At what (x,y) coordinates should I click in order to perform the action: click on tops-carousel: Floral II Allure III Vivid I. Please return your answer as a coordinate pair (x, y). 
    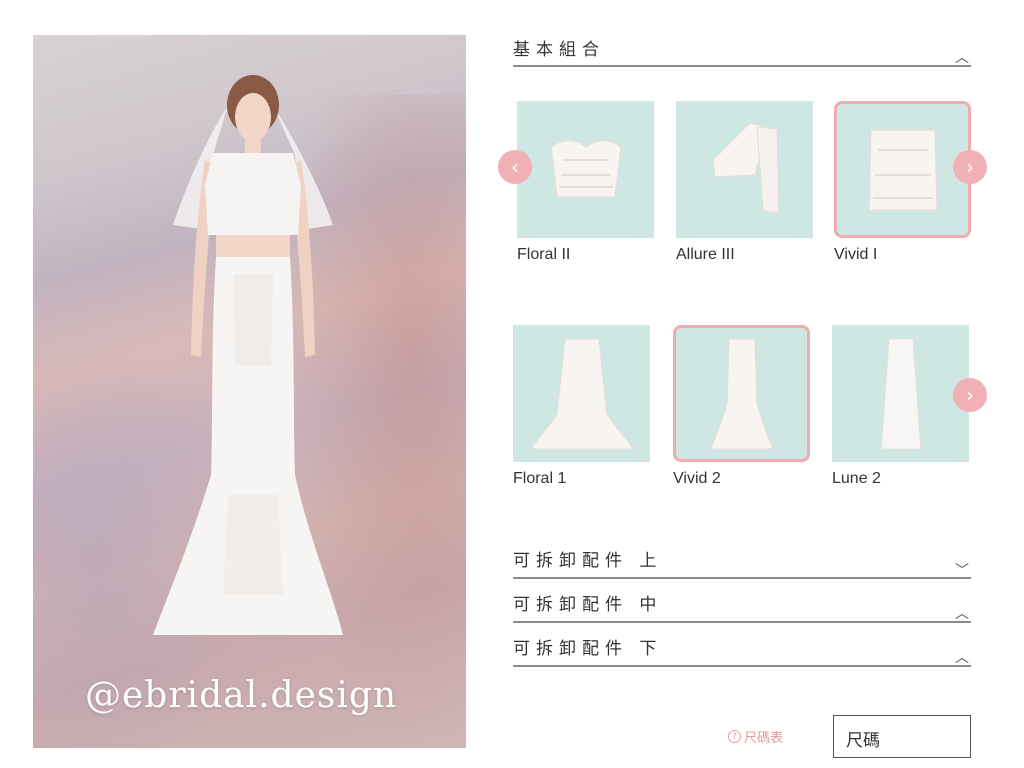
    Looking at the image, I should click on (742, 188).